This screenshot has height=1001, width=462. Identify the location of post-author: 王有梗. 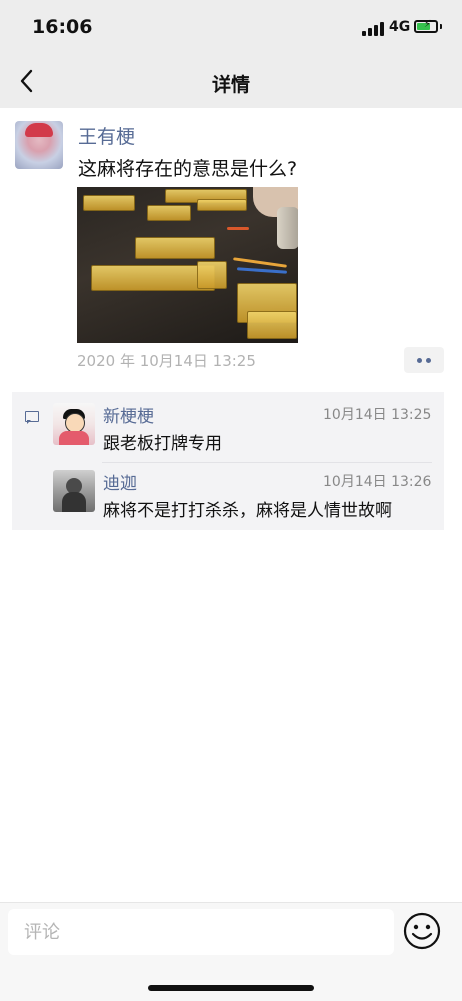
(106, 135).